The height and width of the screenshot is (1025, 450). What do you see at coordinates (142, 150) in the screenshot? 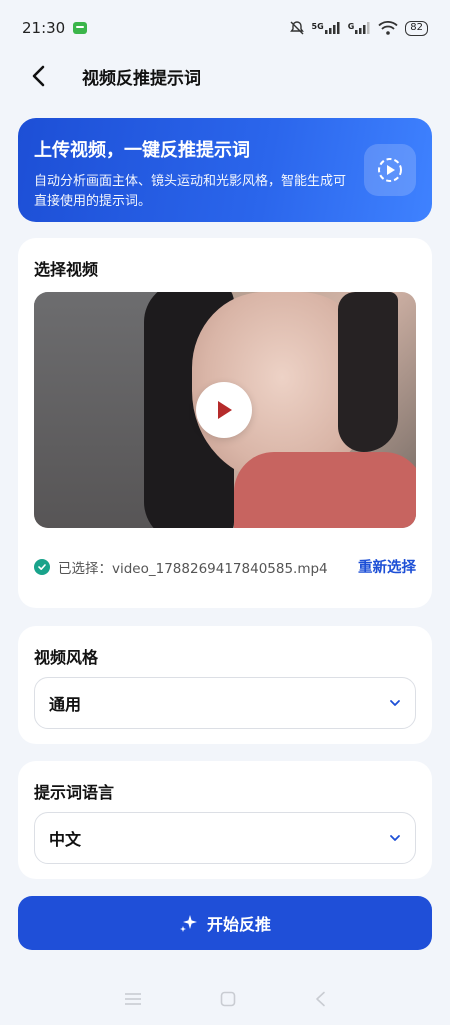
I see `hero-title: 上传视频，一键反推提示词` at bounding box center [142, 150].